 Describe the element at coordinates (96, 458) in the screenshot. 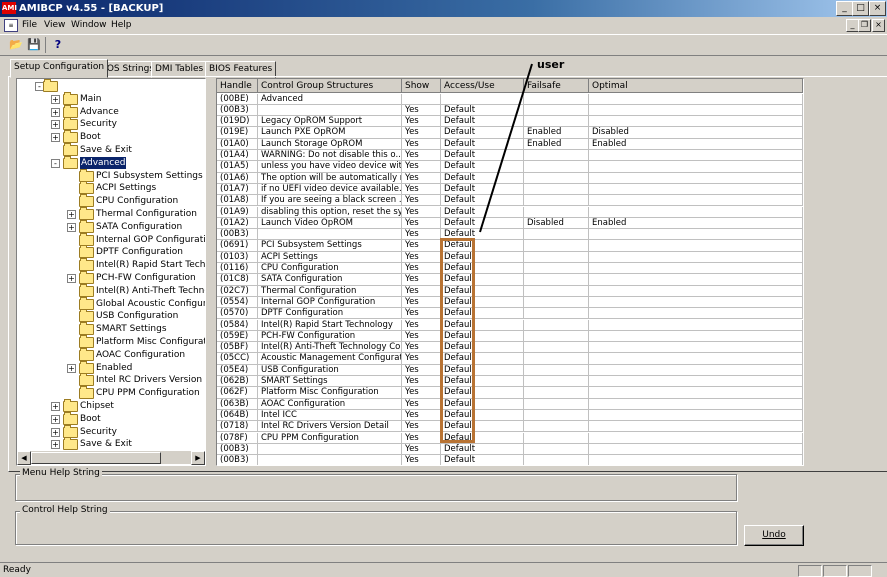

I see `scroll-thumb` at that location.